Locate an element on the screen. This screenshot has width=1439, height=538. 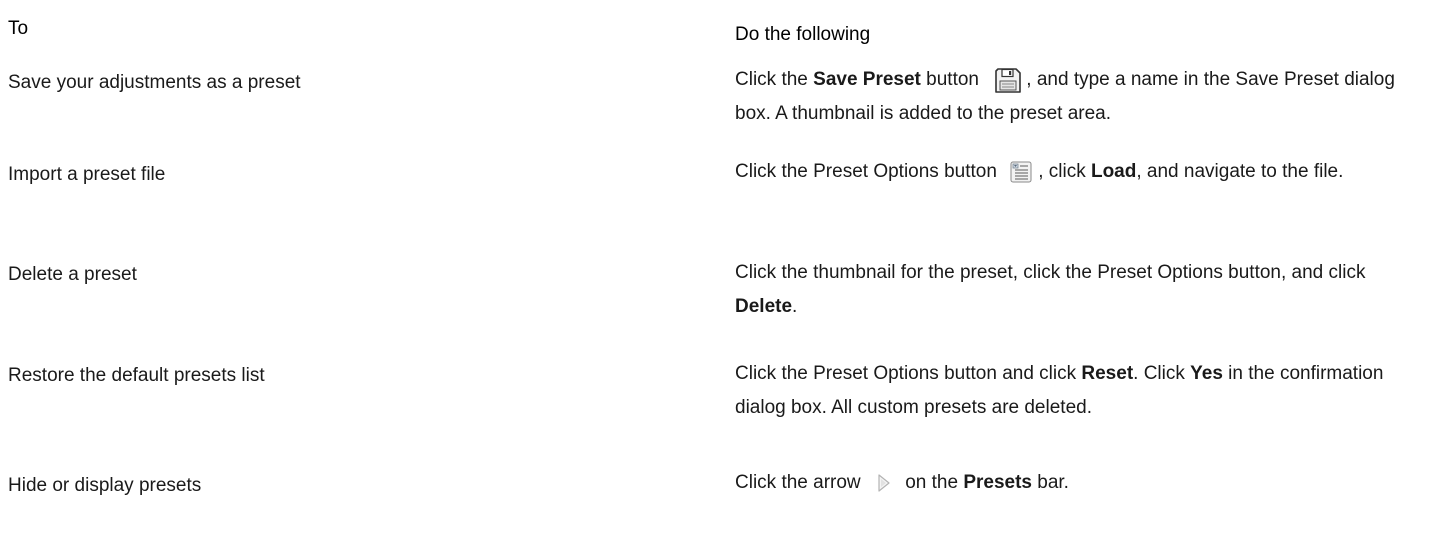
header-do: Do the following is located at coordinates (803, 34).